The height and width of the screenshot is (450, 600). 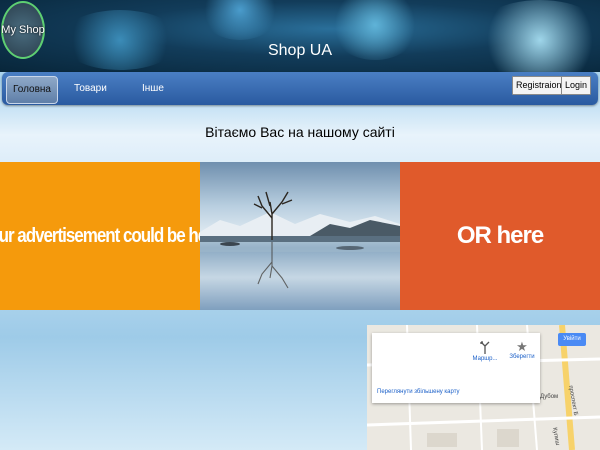 What do you see at coordinates (522, 346) in the screenshot?
I see `star-icon: ★` at bounding box center [522, 346].